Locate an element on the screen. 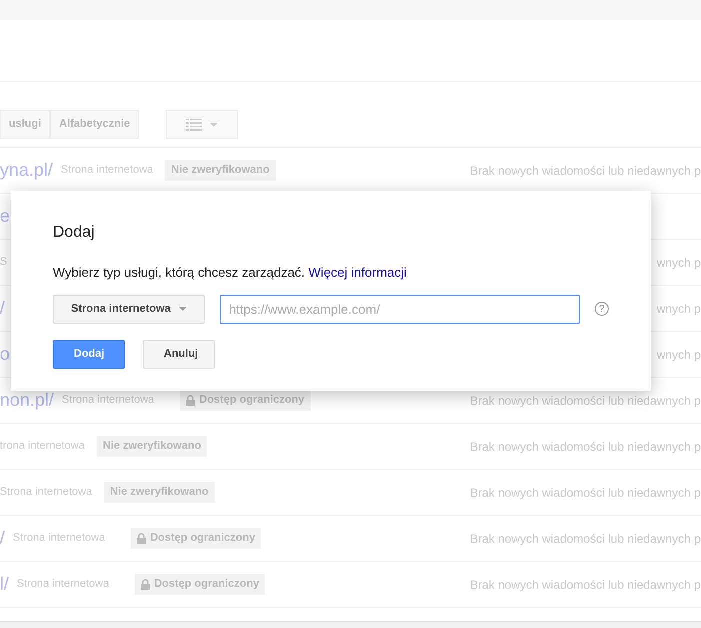 Image resolution: width=701 pixels, height=628 pixels. site-link: e is located at coordinates (5, 216).